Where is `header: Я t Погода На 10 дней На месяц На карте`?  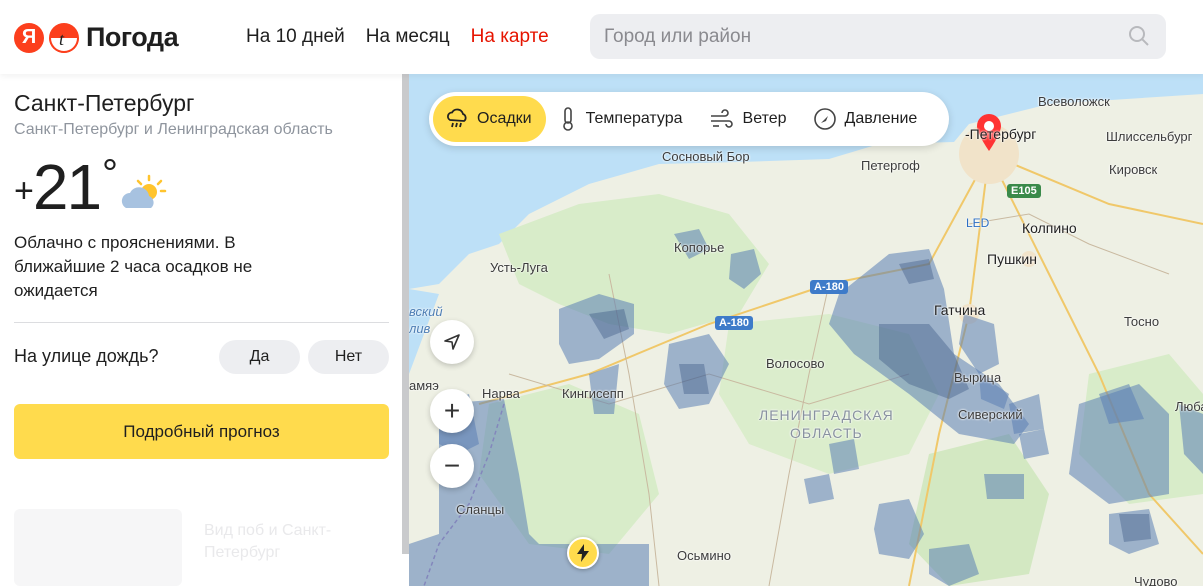
header: Я t Погода На 10 дней На месяц На карте is located at coordinates (601, 37).